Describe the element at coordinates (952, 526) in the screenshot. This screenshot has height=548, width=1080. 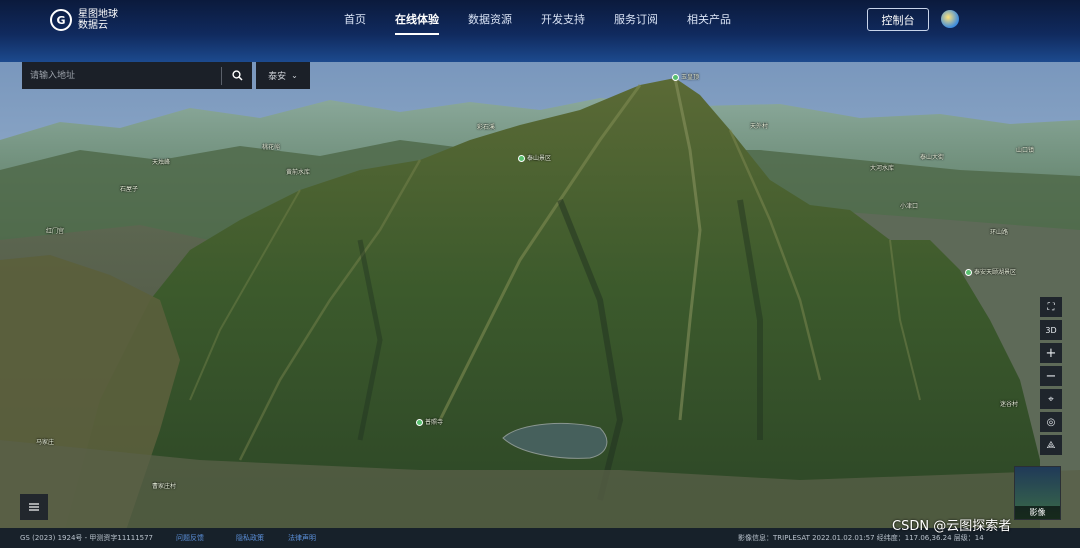
I see `watermark: CSDN @云图探索者` at that location.